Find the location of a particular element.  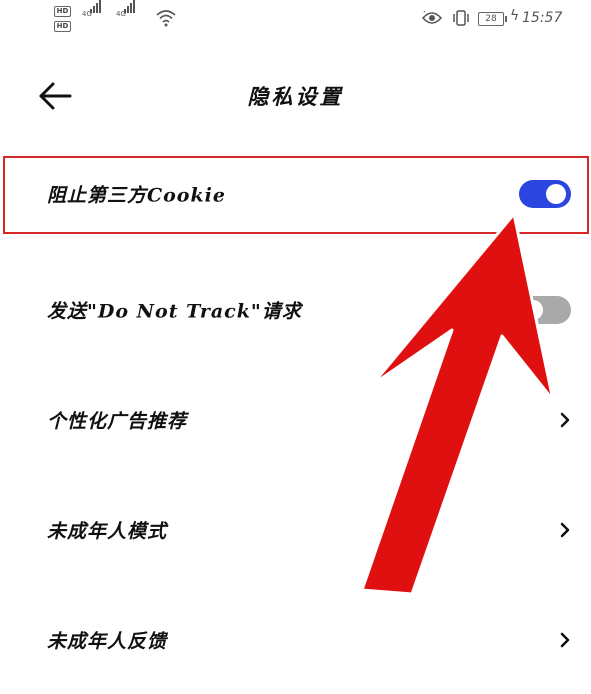

eye-care-icon is located at coordinates (432, 17).